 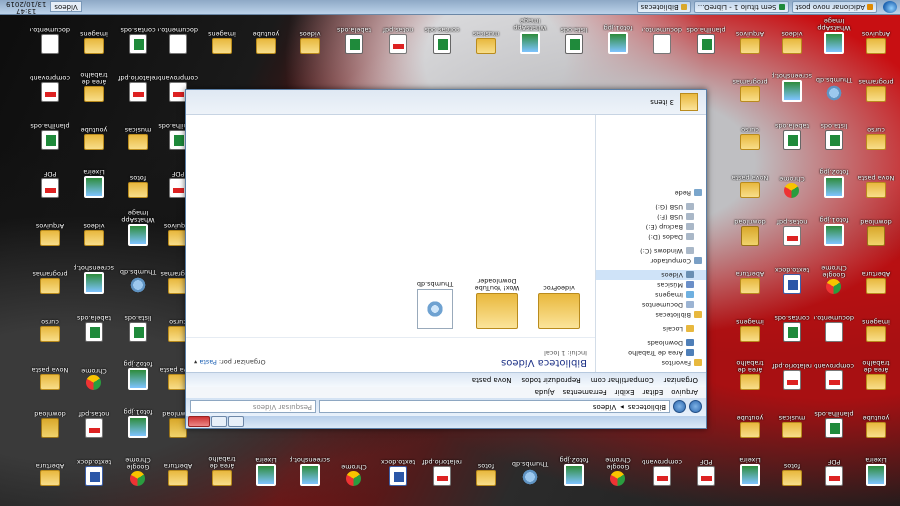 What do you see at coordinates (651, 295) in the screenshot?
I see `nav-item: Imagens` at bounding box center [651, 295].